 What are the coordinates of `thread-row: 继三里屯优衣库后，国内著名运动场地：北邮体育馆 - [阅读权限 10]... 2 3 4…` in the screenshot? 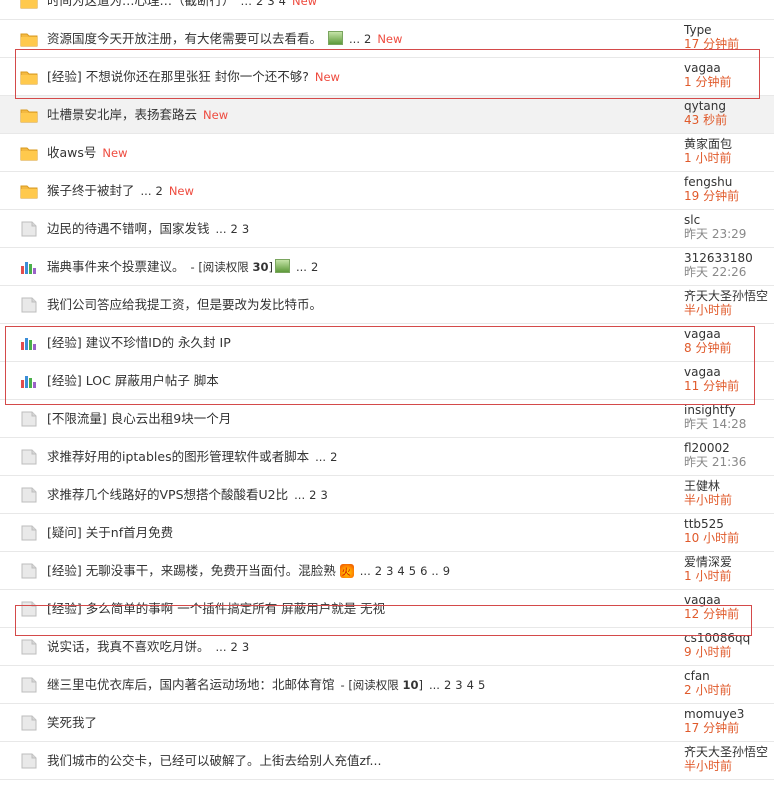 It's located at (387, 685).